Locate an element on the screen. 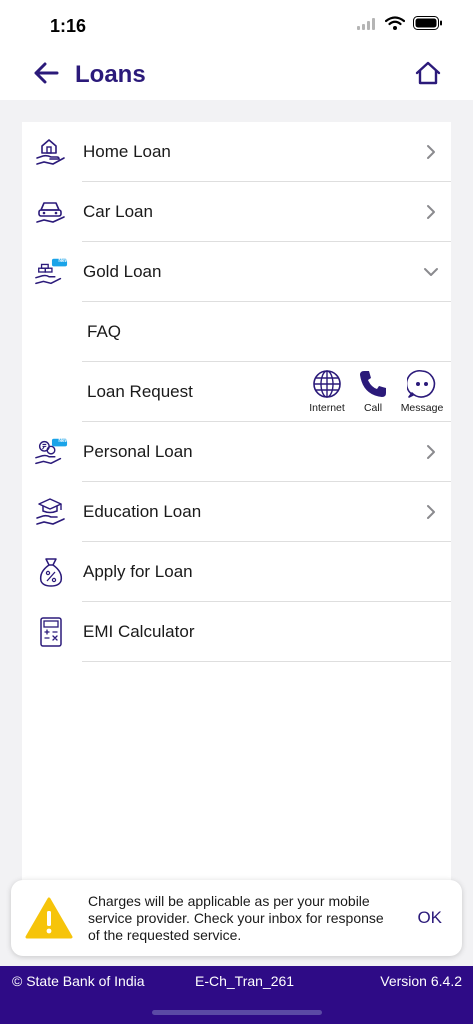 The height and width of the screenshot is (1024, 473). menu-item-label: EMI Calculator is located at coordinates (139, 631).